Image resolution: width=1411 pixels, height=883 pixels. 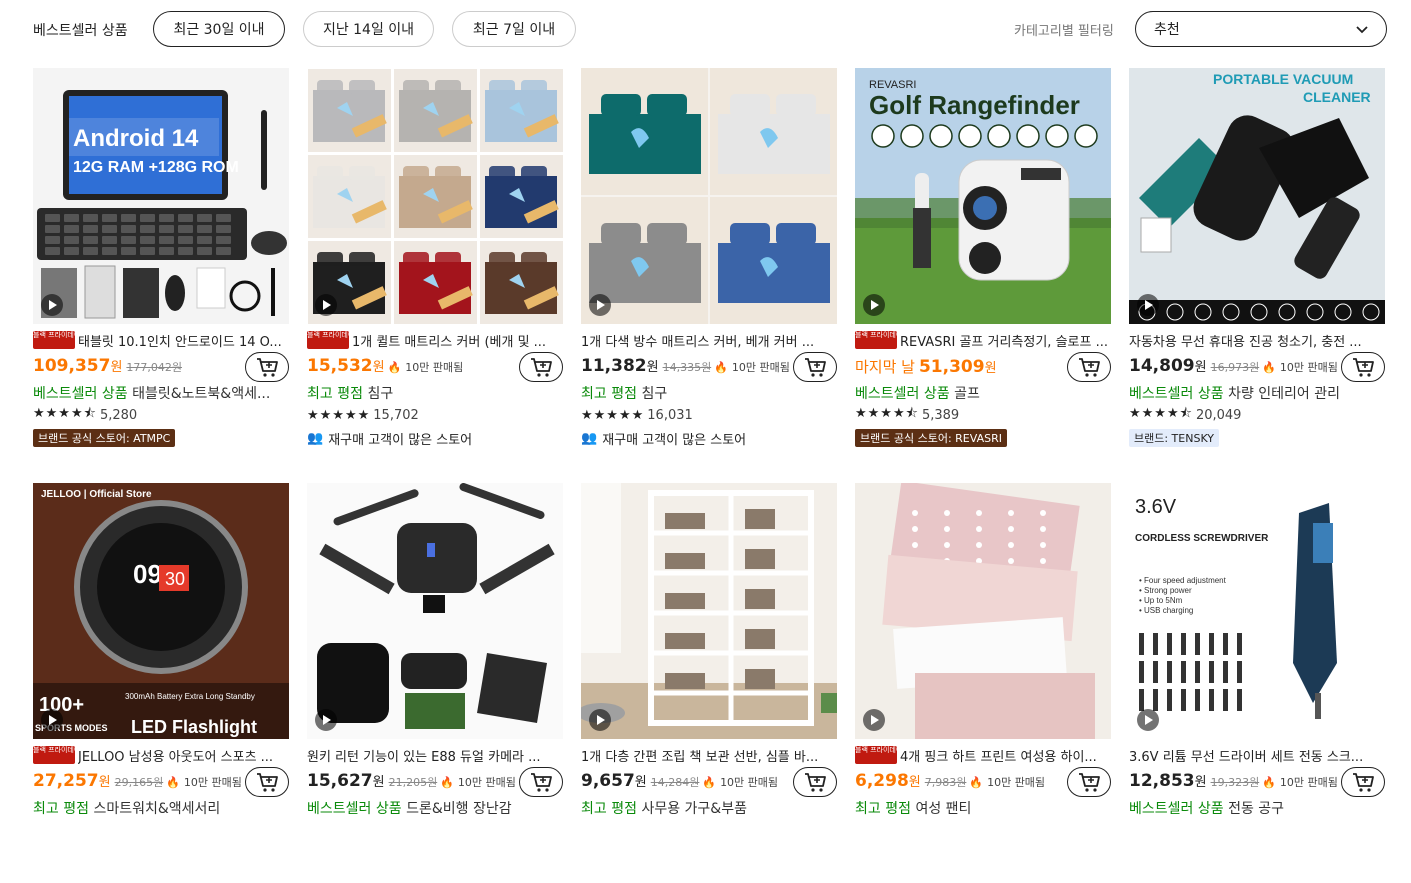 I want to click on price-currency: 원, so click(x=652, y=367).